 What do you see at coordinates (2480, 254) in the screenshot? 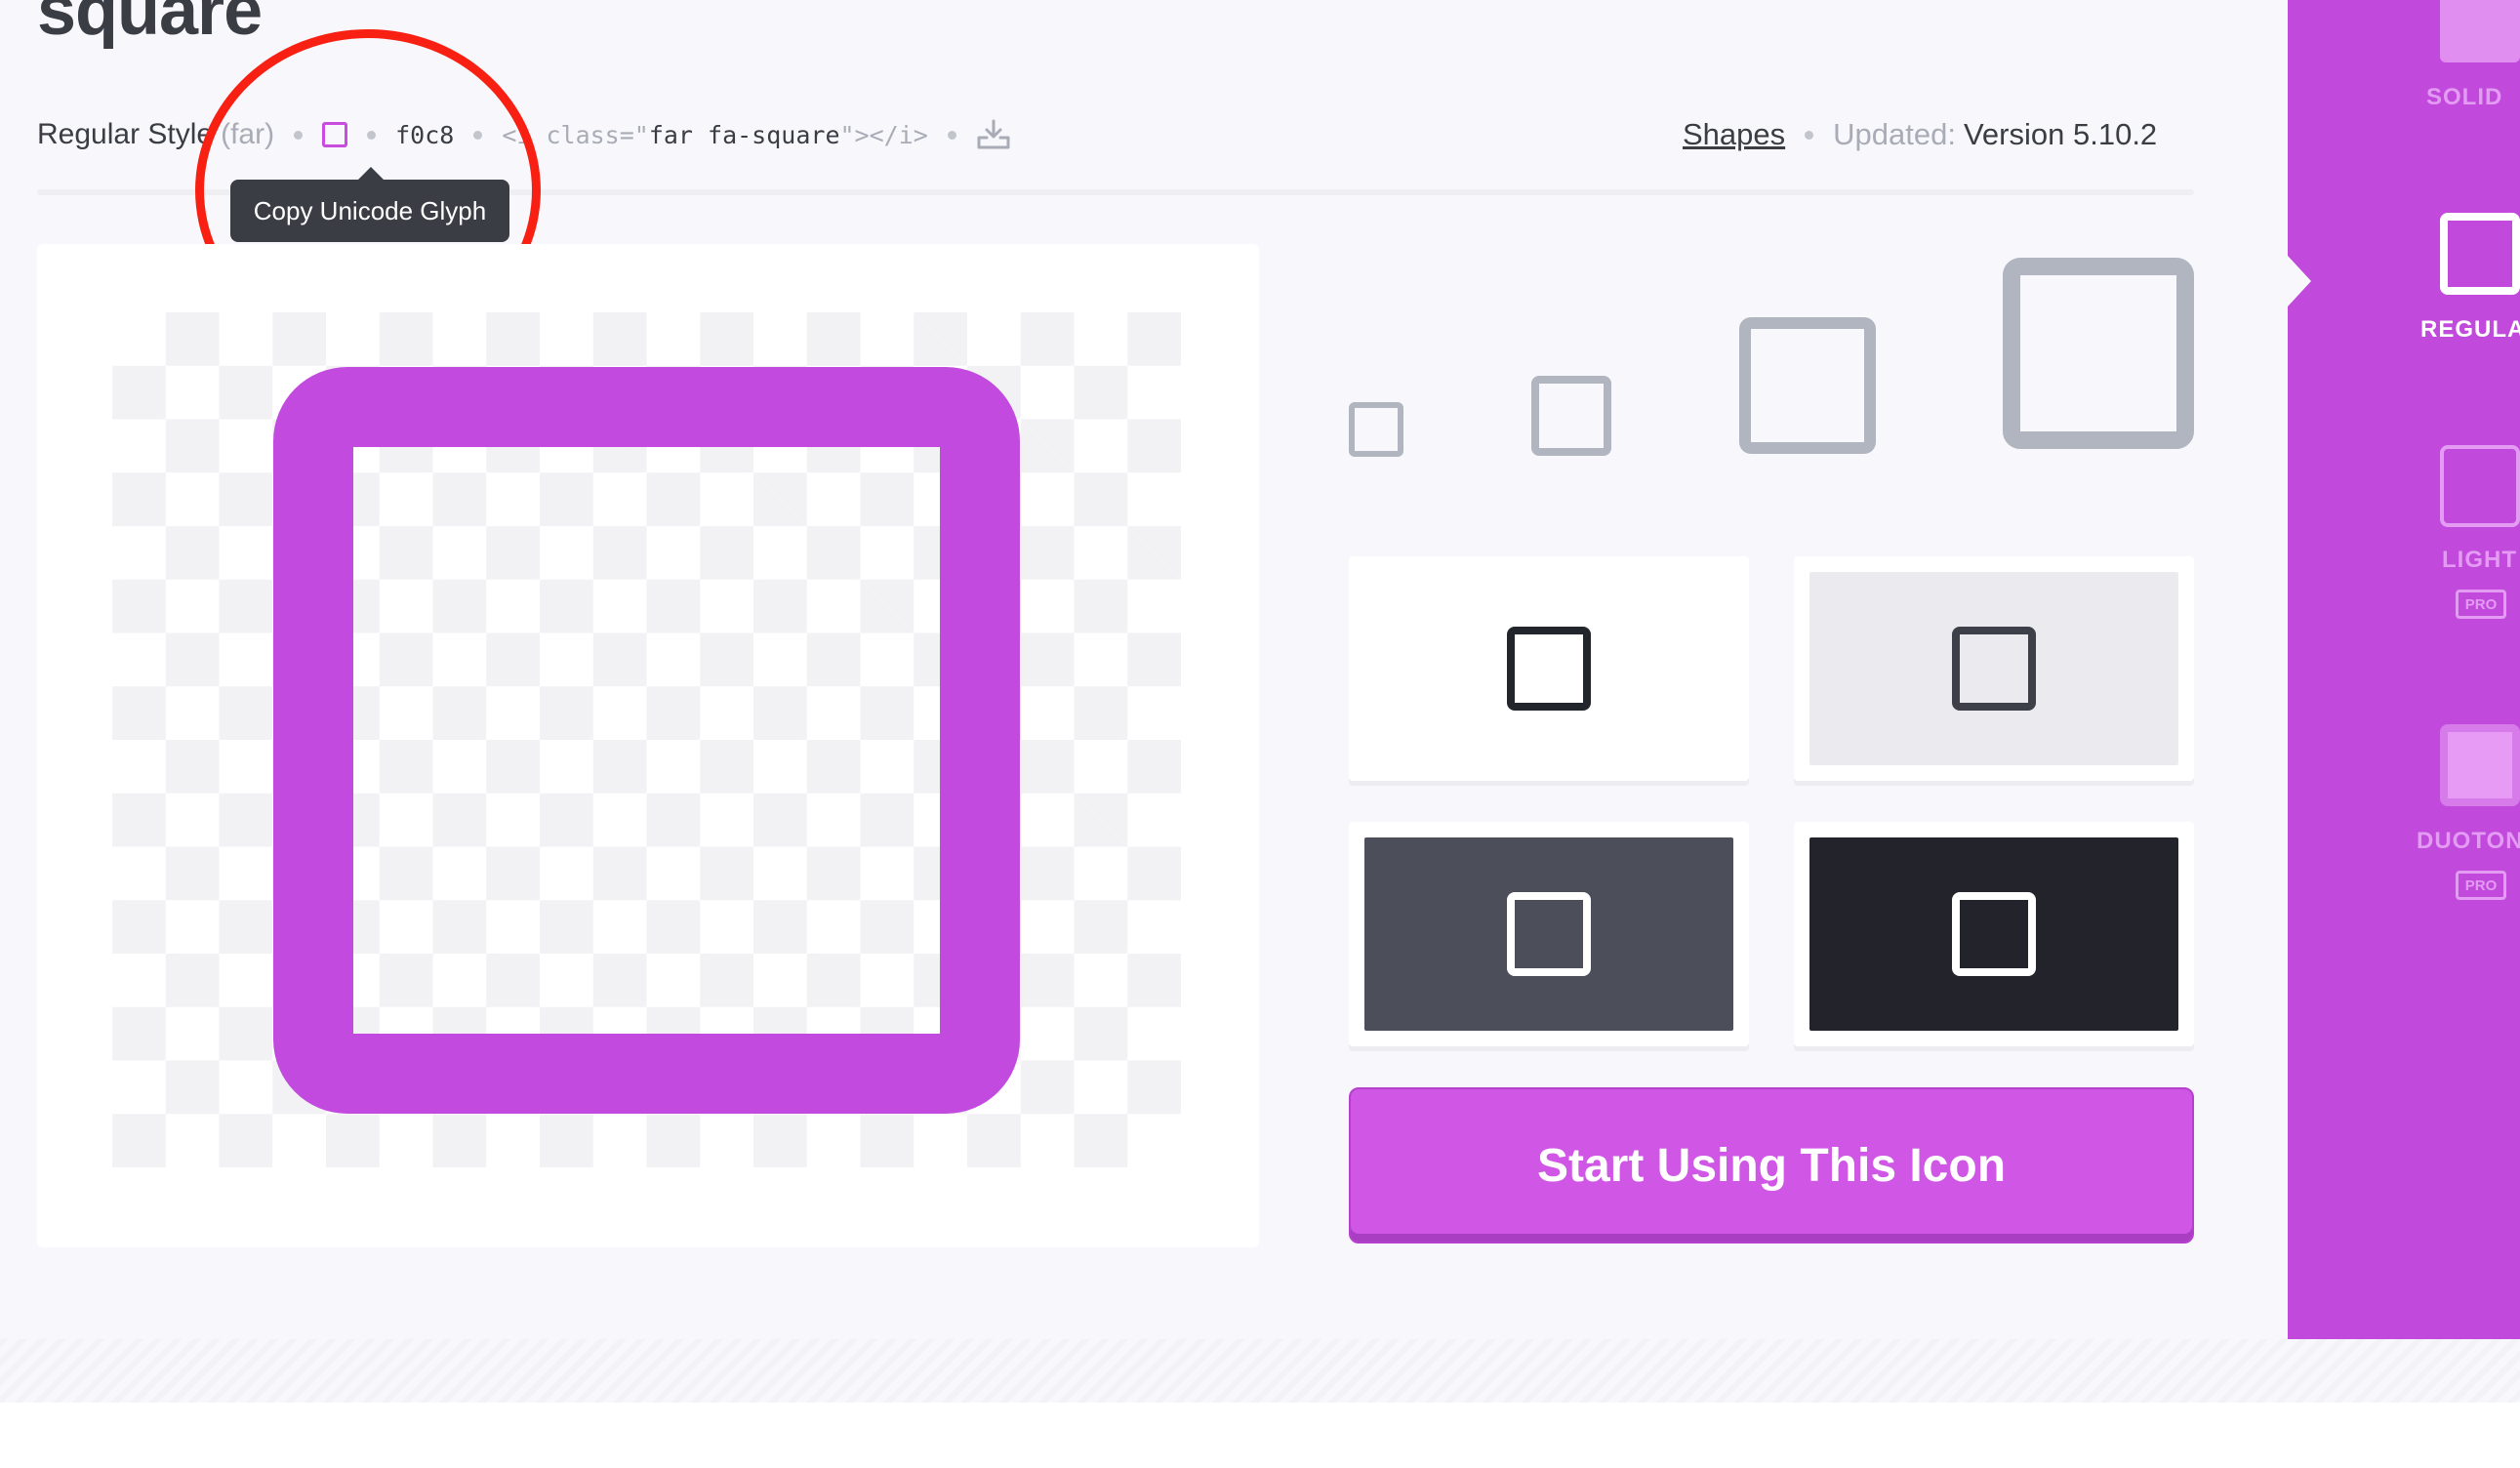
I see `regular-square-icon` at bounding box center [2480, 254].